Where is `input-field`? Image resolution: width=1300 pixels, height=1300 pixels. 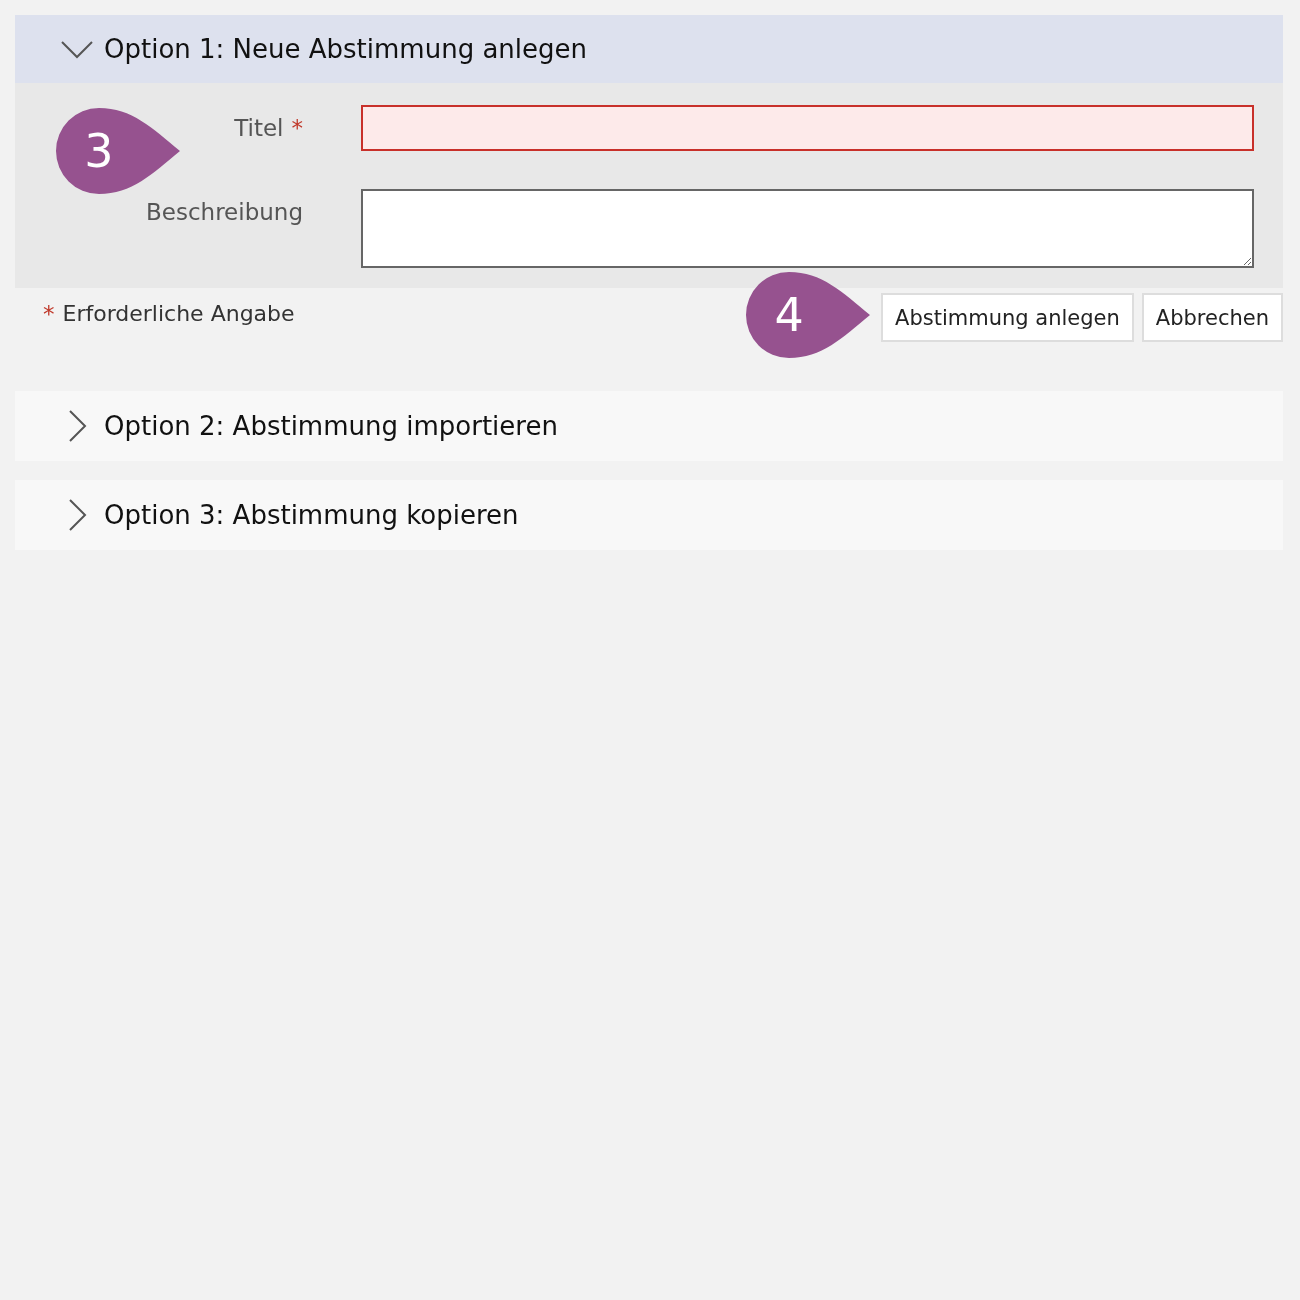 input-field is located at coordinates (807, 128).